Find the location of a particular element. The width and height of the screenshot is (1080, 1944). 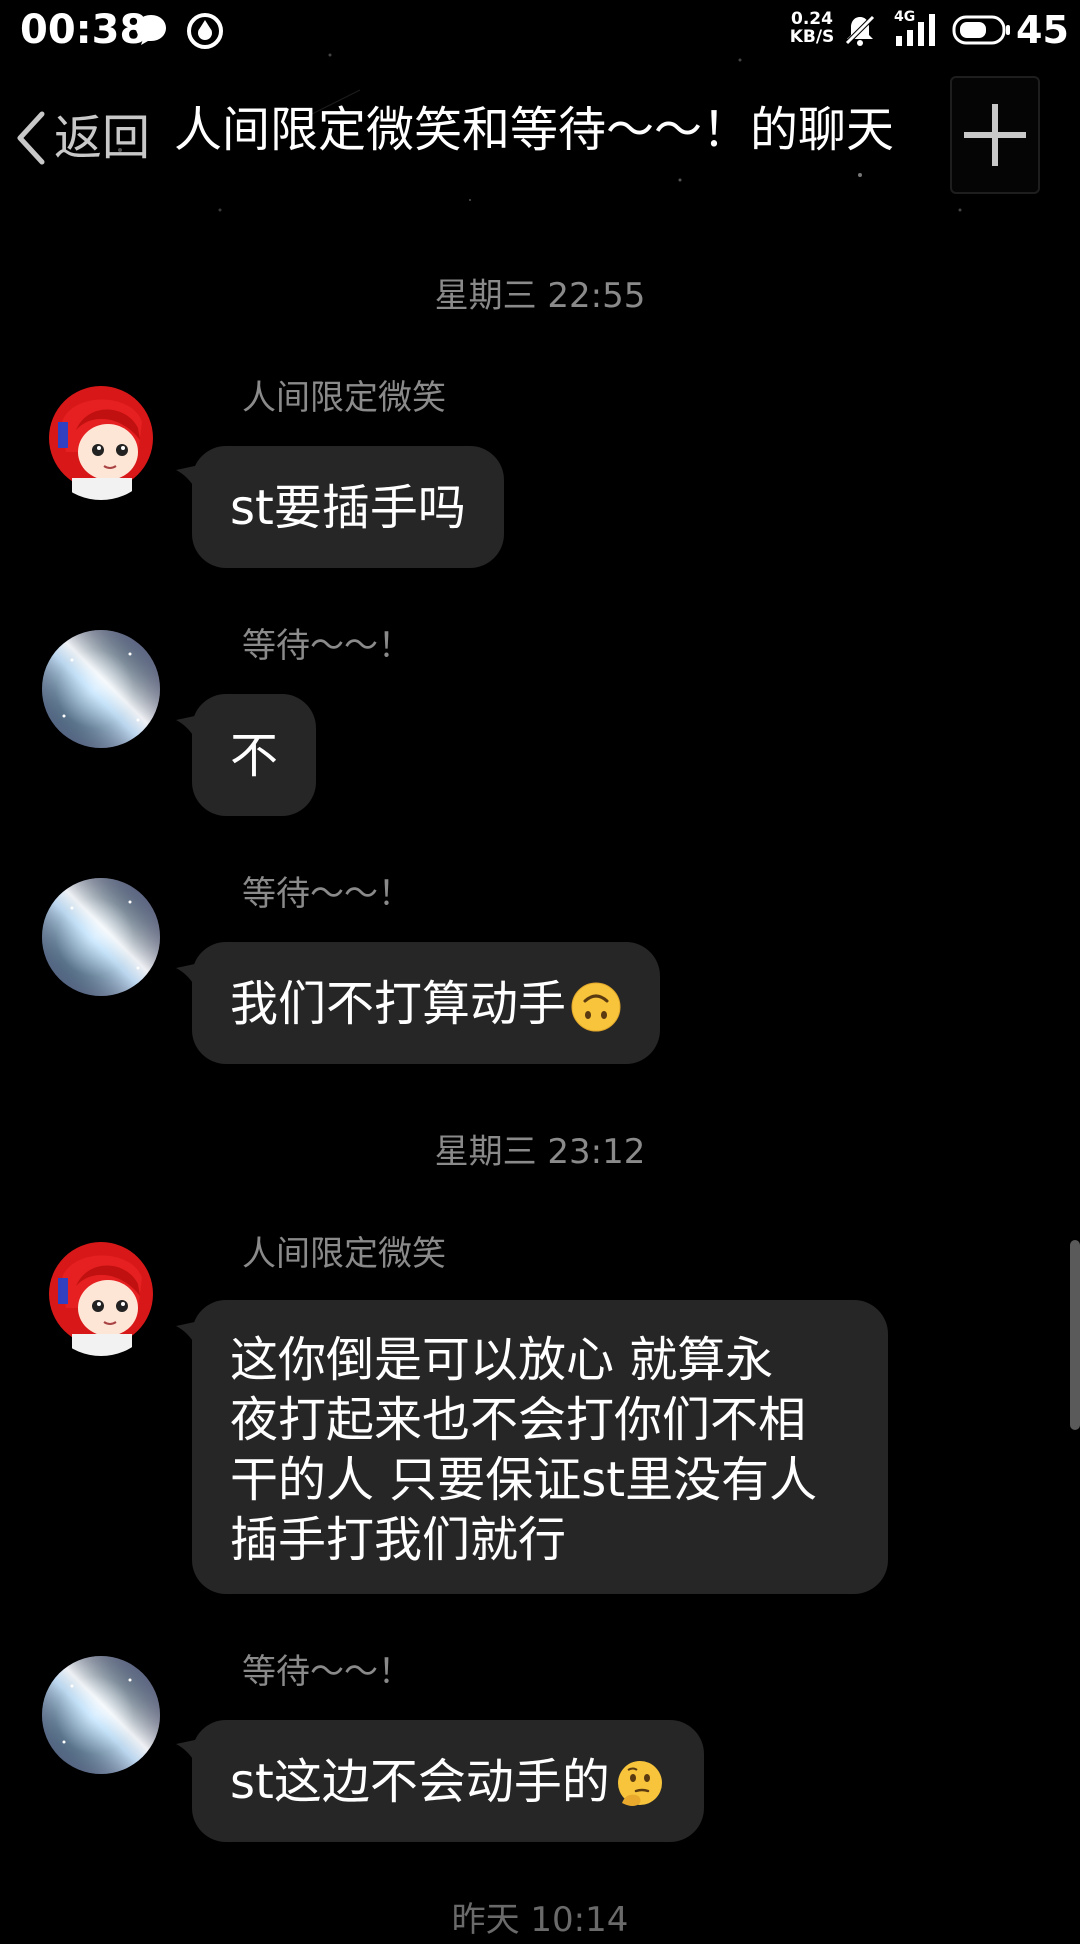

message-line: 插手打我们就行 is located at coordinates (398, 1540).